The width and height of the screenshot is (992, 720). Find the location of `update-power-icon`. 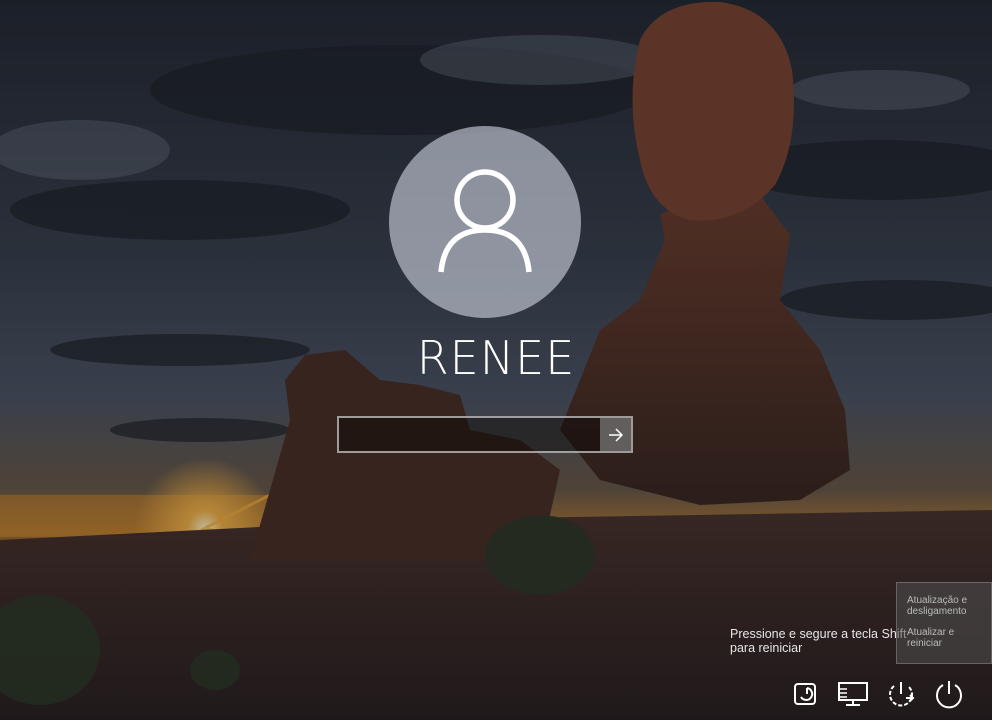

update-power-icon is located at coordinates (902, 694).